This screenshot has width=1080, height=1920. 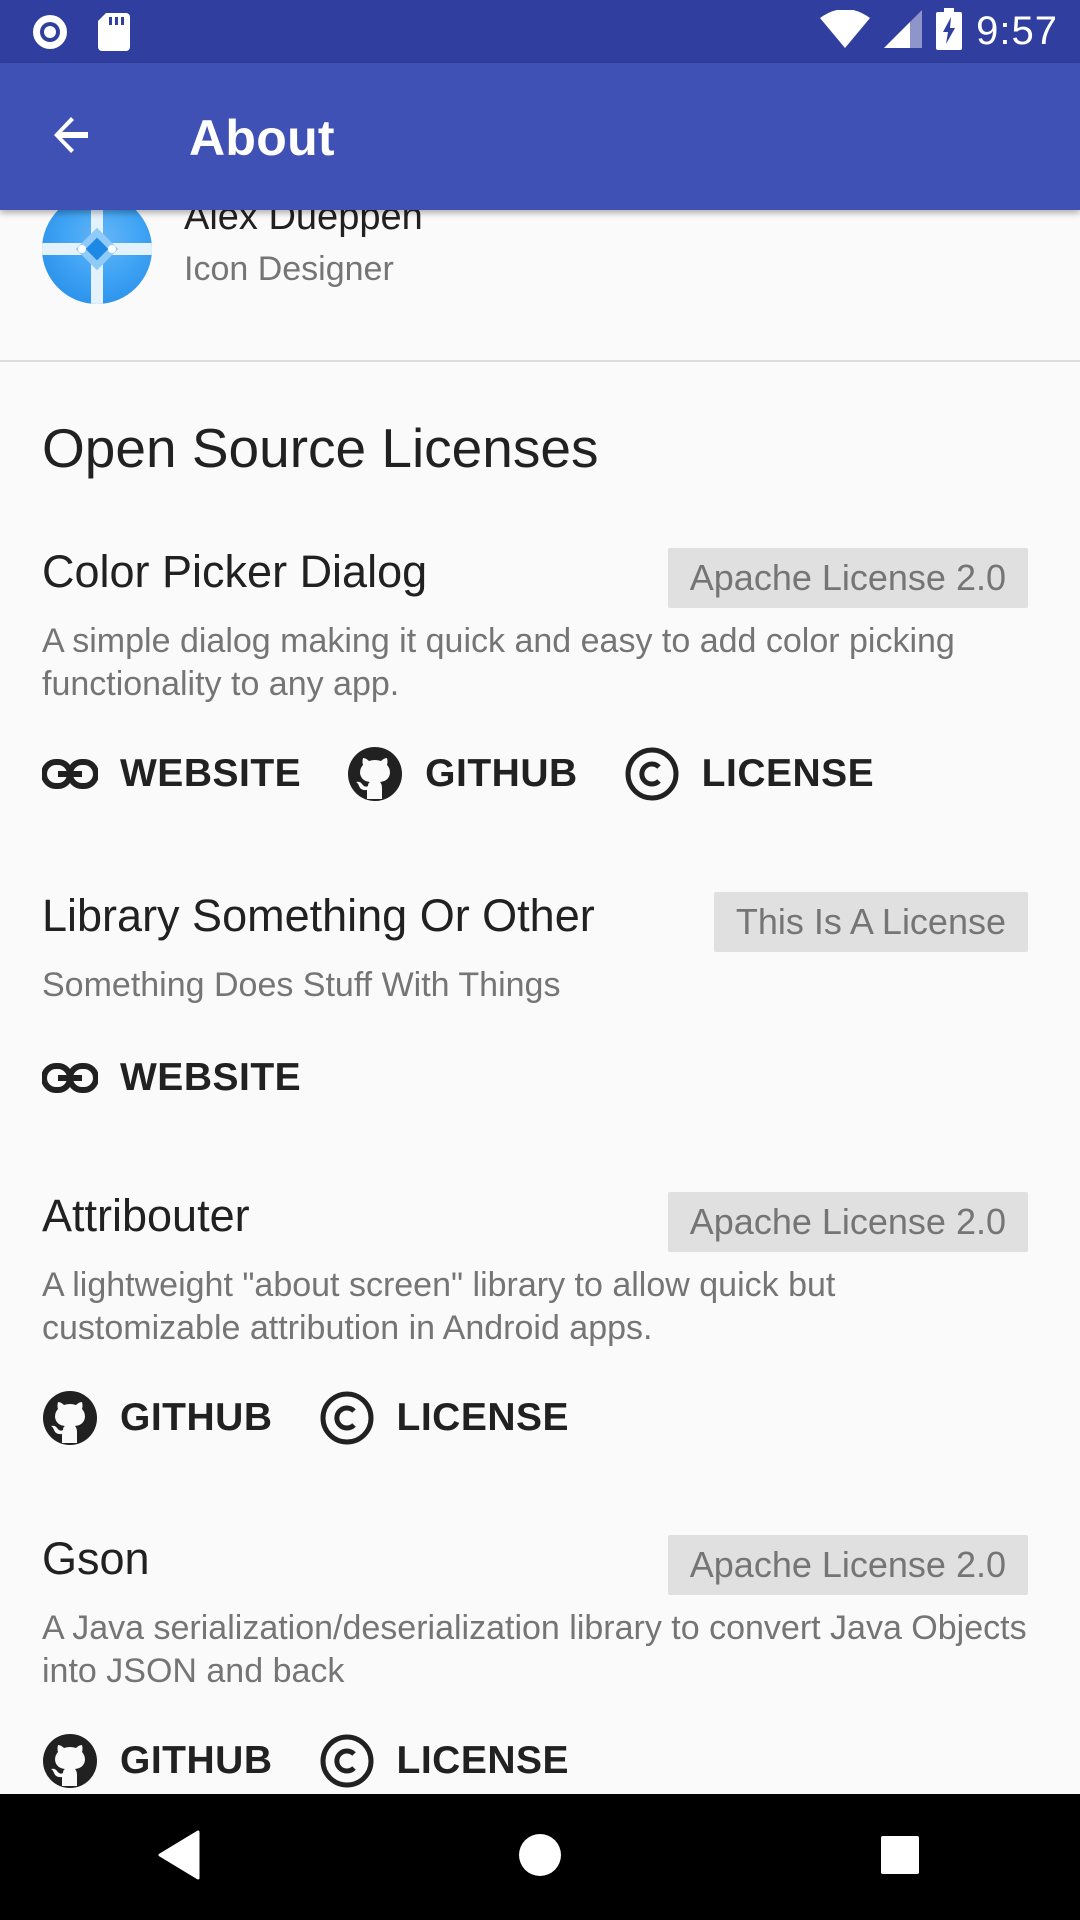 I want to click on library-description: Something Does Stuff With Things, so click(x=301, y=985).